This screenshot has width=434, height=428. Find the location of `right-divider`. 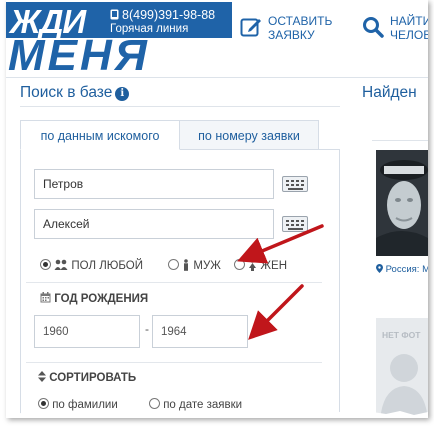

right-divider is located at coordinates (400, 140).